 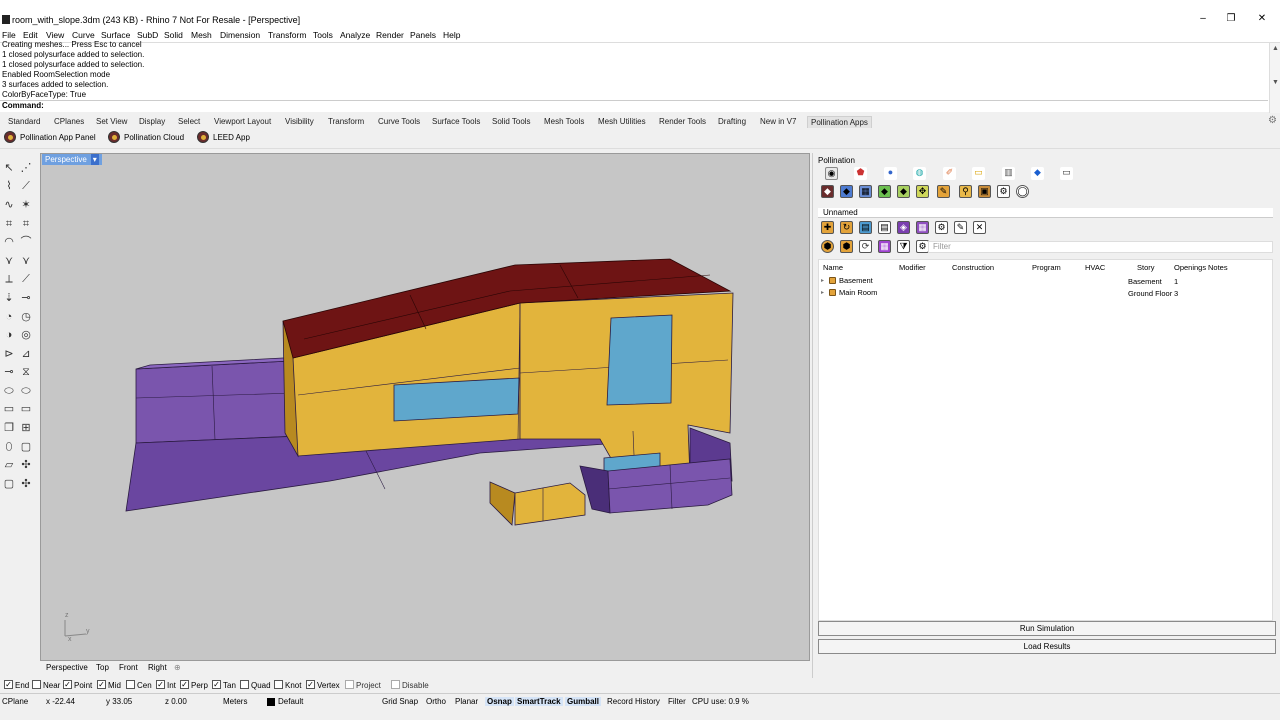 What do you see at coordinates (903, 191) in the screenshot?
I see `room-yellowgreen-icon: ◆` at bounding box center [903, 191].